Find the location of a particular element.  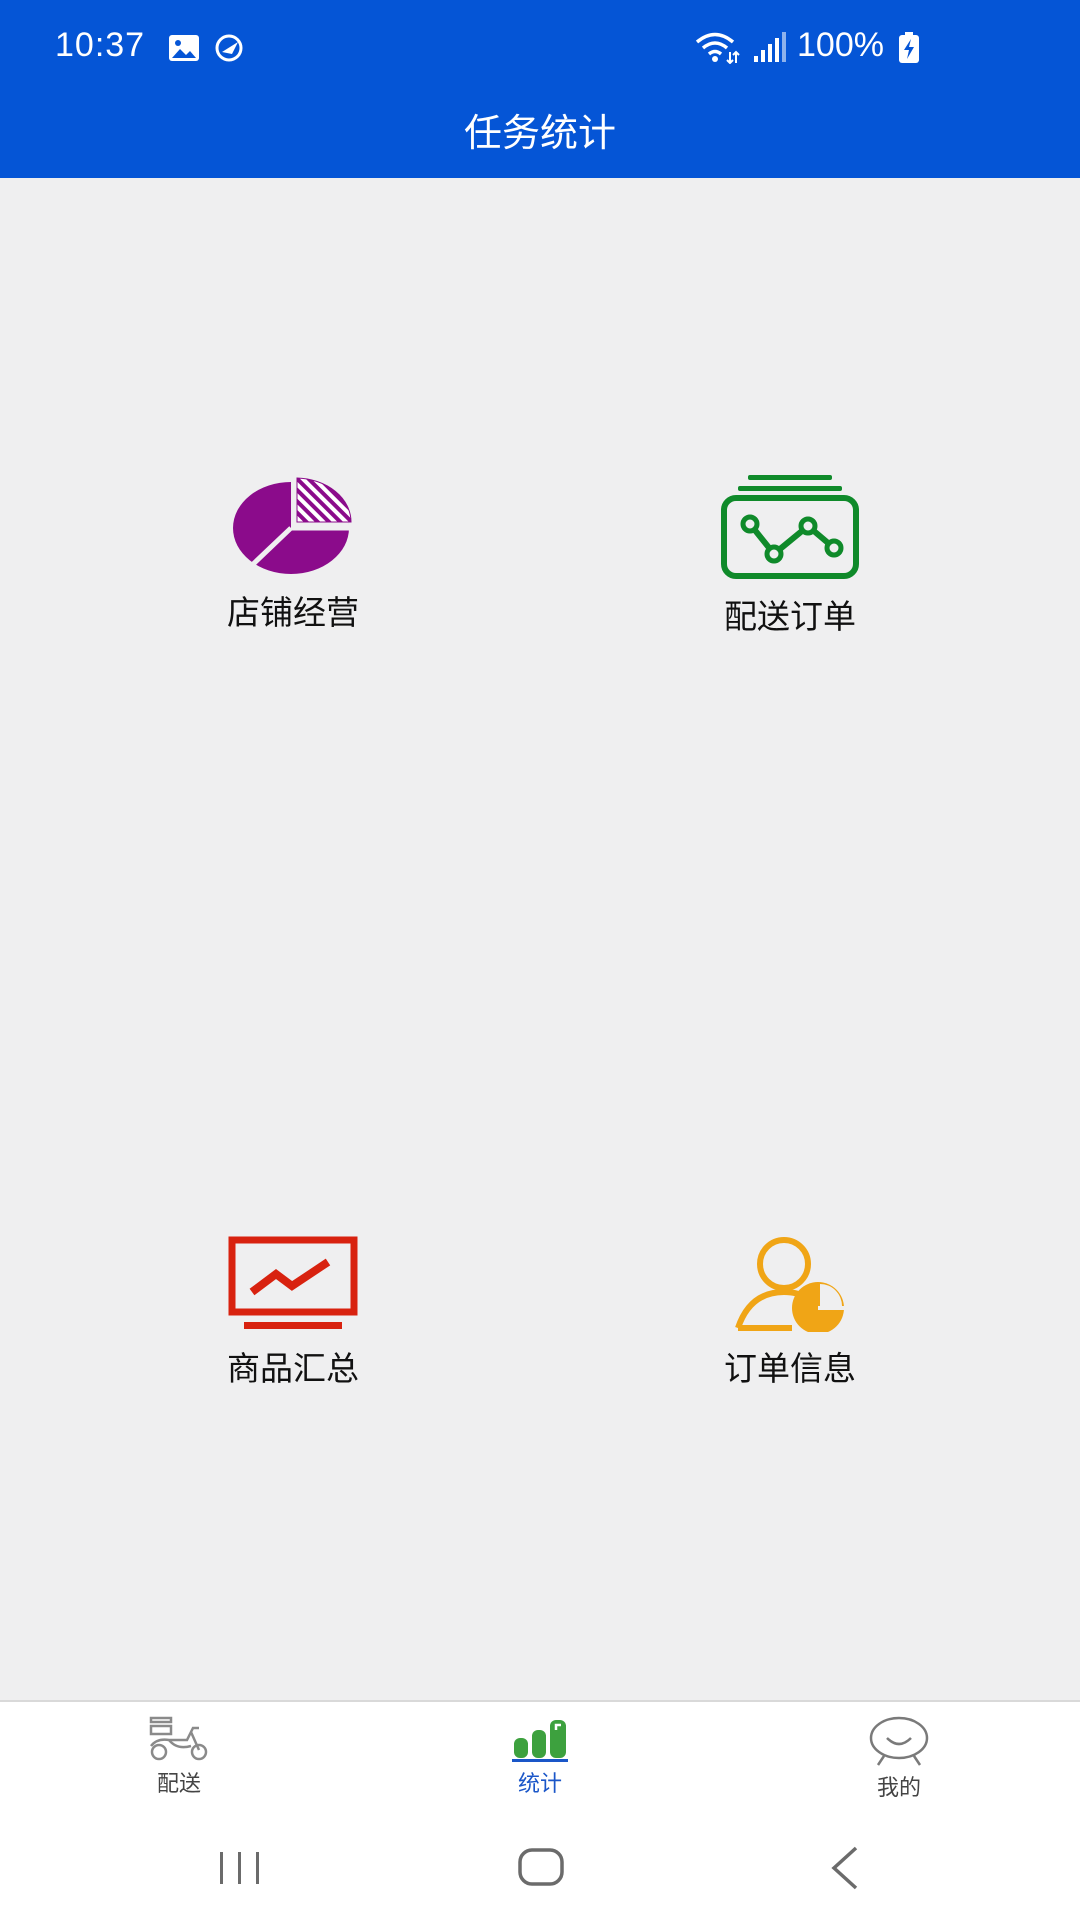

header: 10:37 100% 任务统计 is located at coordinates (540, 89).